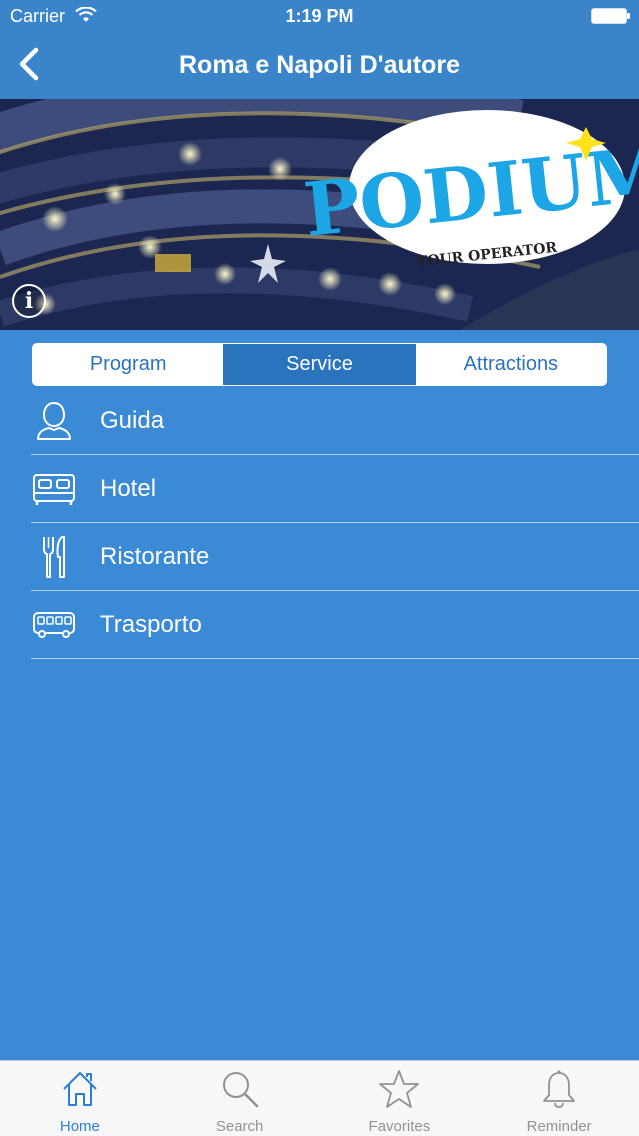 The image size is (639, 1136). Describe the element at coordinates (80, 1089) in the screenshot. I see `home-icon` at that location.